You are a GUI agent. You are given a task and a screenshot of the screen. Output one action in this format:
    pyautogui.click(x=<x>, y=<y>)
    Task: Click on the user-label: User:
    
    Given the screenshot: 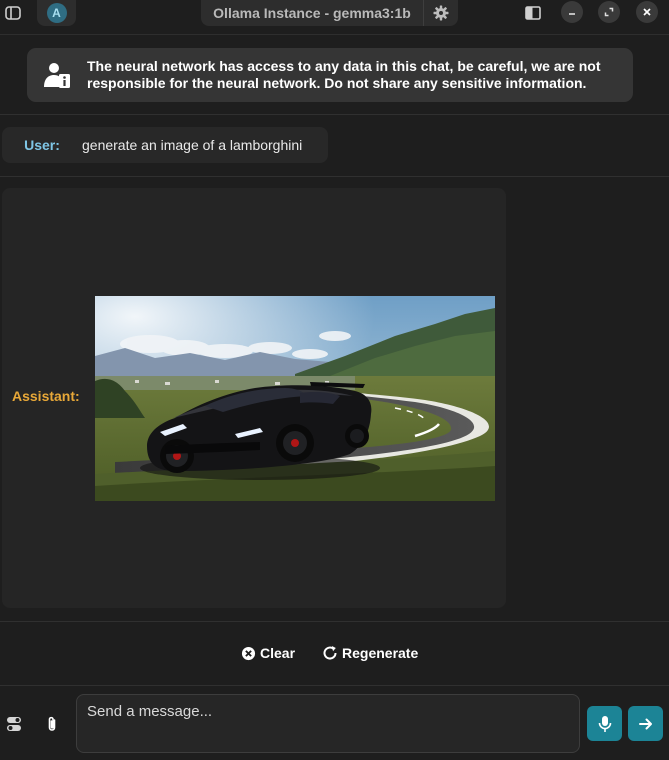 What is the action you would take?
    pyautogui.click(x=42, y=145)
    